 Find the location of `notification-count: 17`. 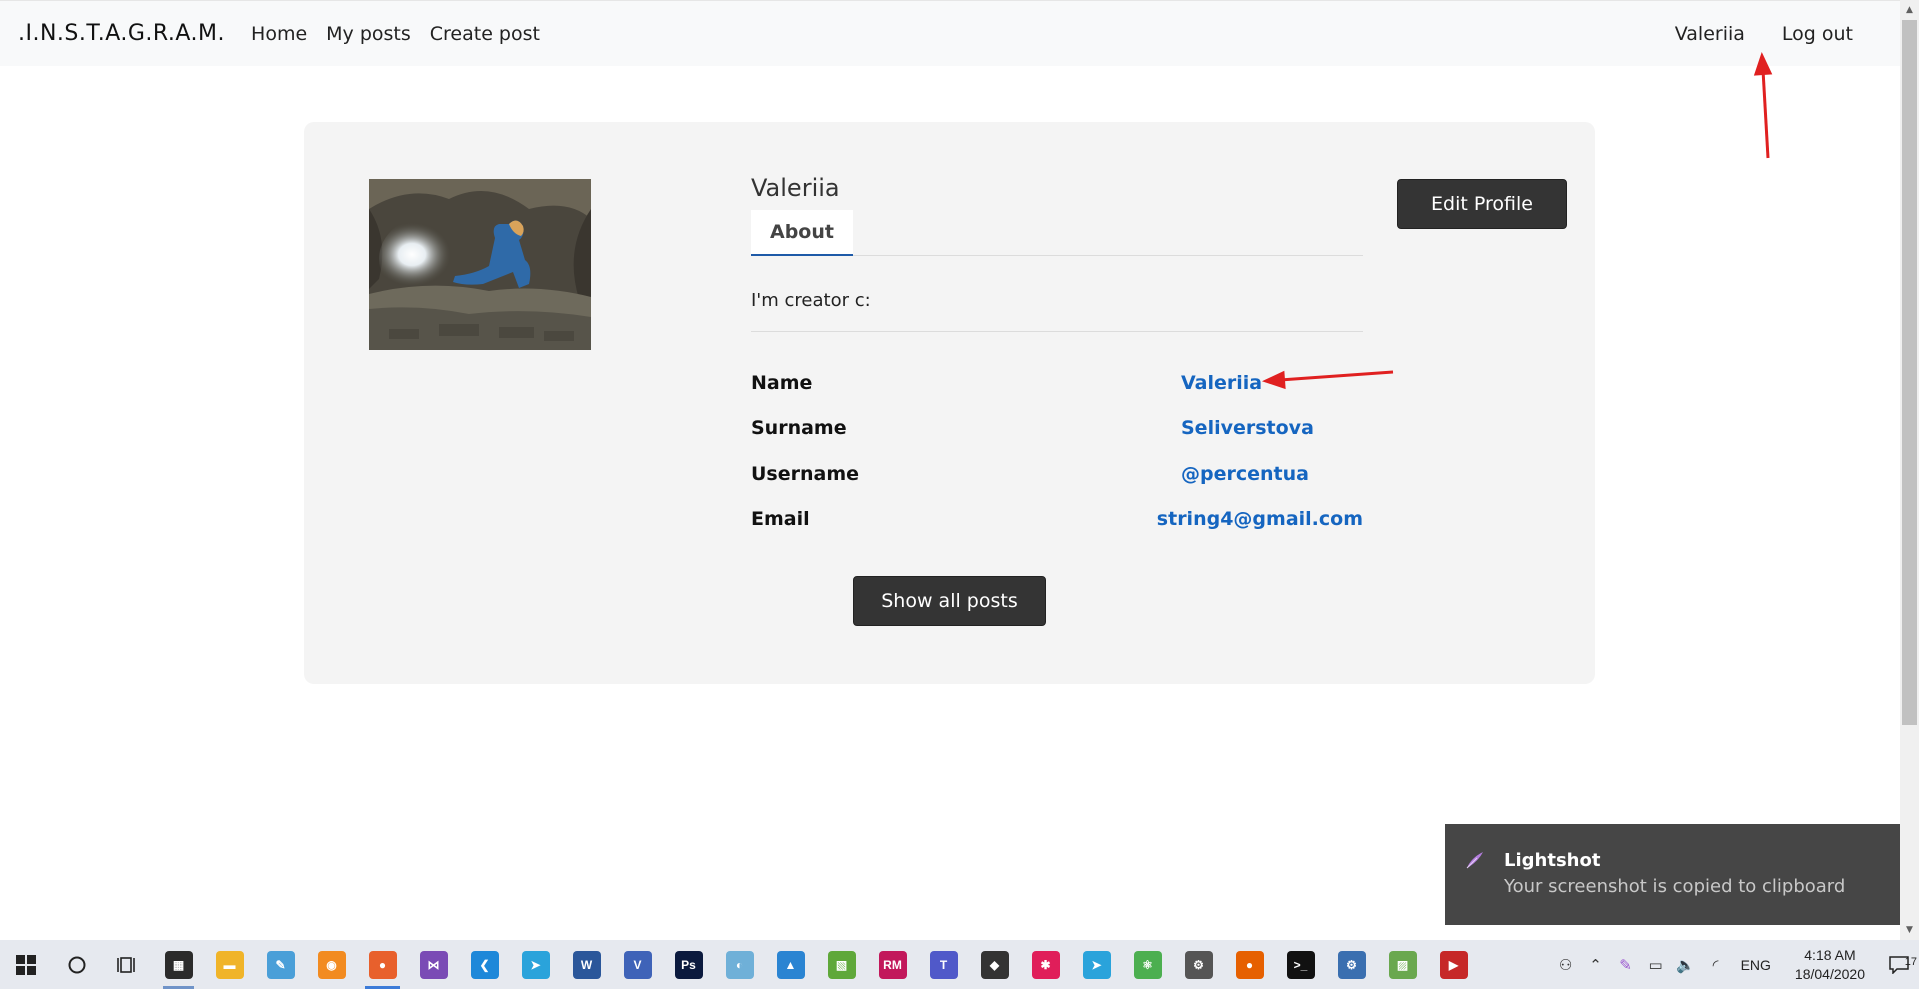

notification-count: 17 is located at coordinates (1910, 961).